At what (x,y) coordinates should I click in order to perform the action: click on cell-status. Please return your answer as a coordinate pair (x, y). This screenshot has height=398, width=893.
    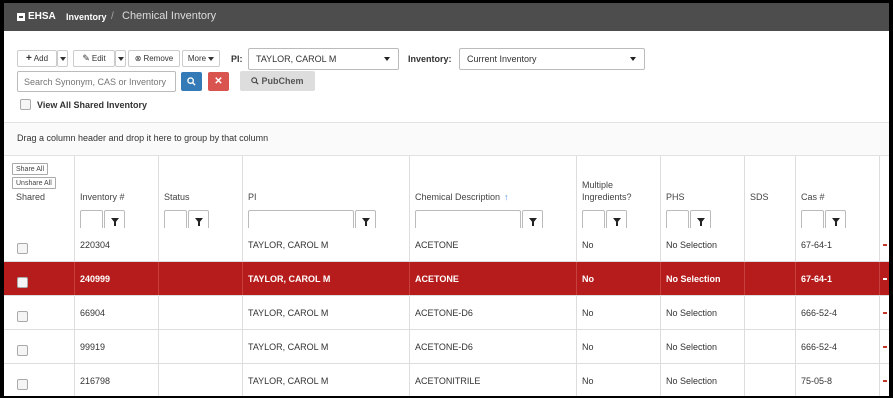
    Looking at the image, I should click on (201, 346).